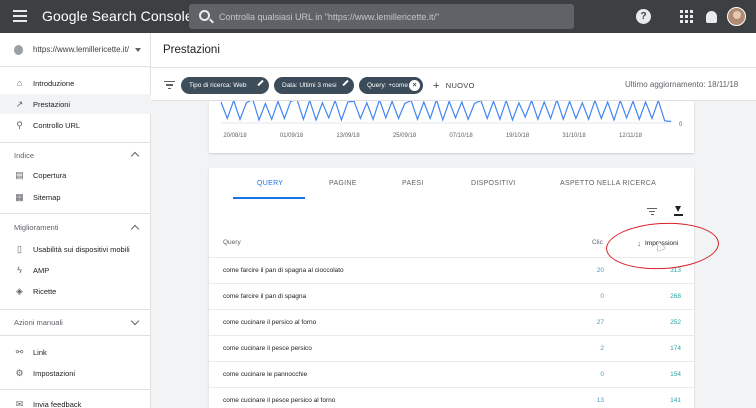  Describe the element at coordinates (682, 84) in the screenshot. I see `last-update-text: Ultimo aggiornamento: 18/11/18` at that location.